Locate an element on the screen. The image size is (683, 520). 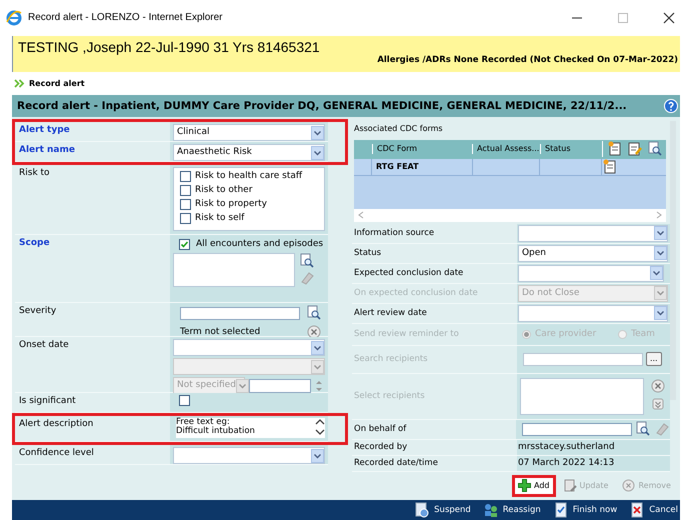
double-chevron-icon is located at coordinates (19, 83).